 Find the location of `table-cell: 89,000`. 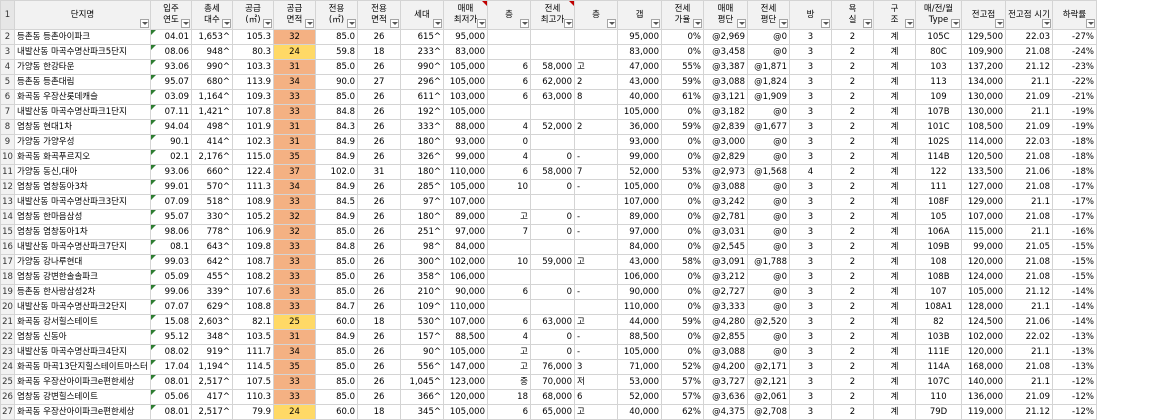

table-cell: 89,000 is located at coordinates (465, 217).